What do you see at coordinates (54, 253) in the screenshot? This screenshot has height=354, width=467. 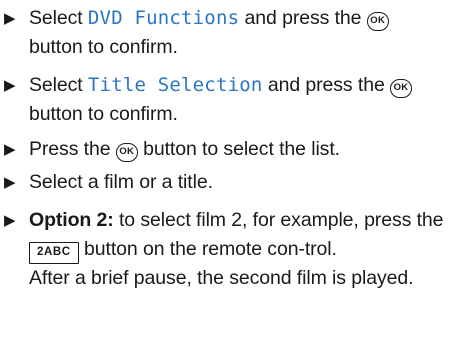 I see `key-2abc-icon: 2ABC` at bounding box center [54, 253].